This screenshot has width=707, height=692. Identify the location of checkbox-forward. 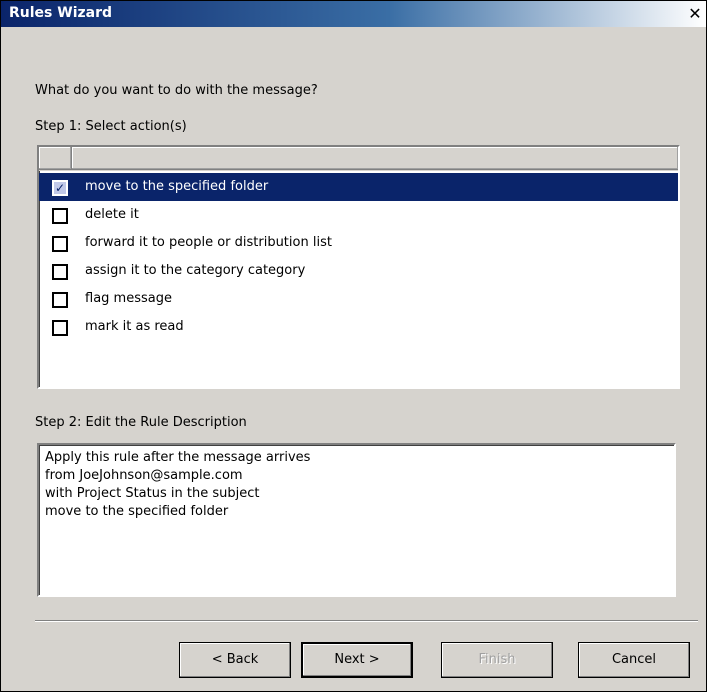
(60, 244).